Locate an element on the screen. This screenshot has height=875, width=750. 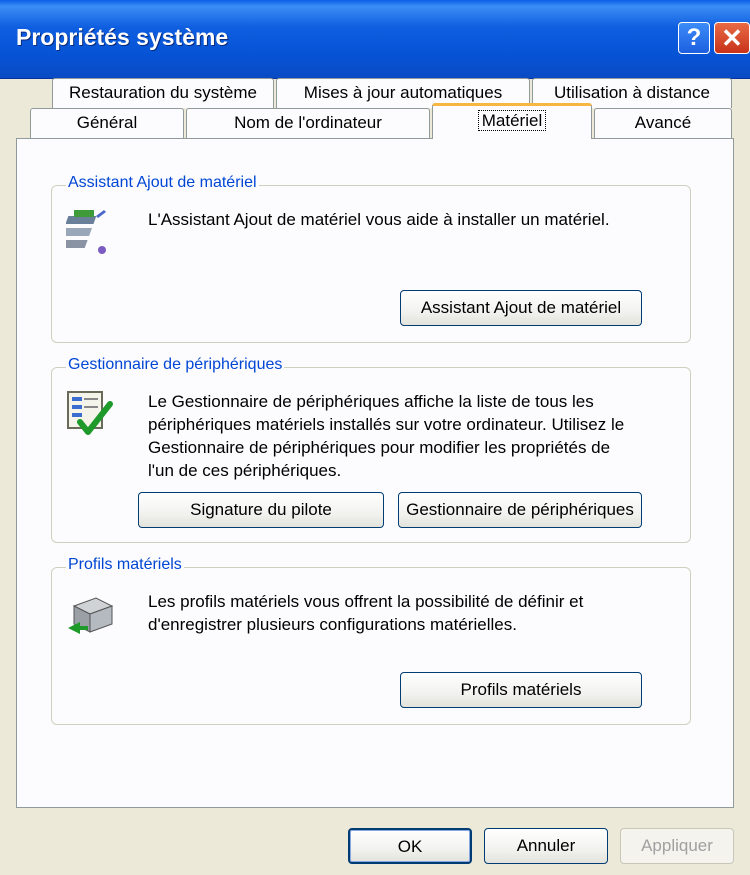
tab-label: Avancé is located at coordinates (663, 122).